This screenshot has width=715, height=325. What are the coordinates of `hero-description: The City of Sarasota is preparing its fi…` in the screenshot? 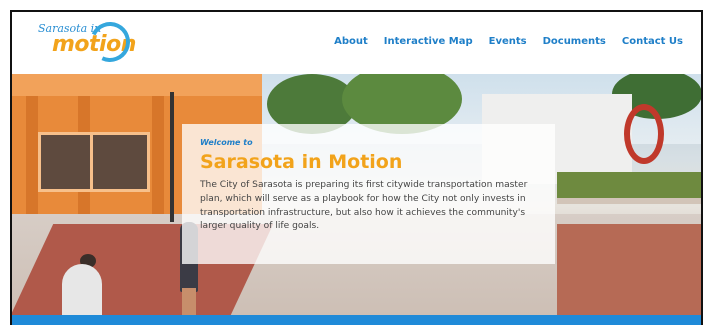 It's located at (364, 206).